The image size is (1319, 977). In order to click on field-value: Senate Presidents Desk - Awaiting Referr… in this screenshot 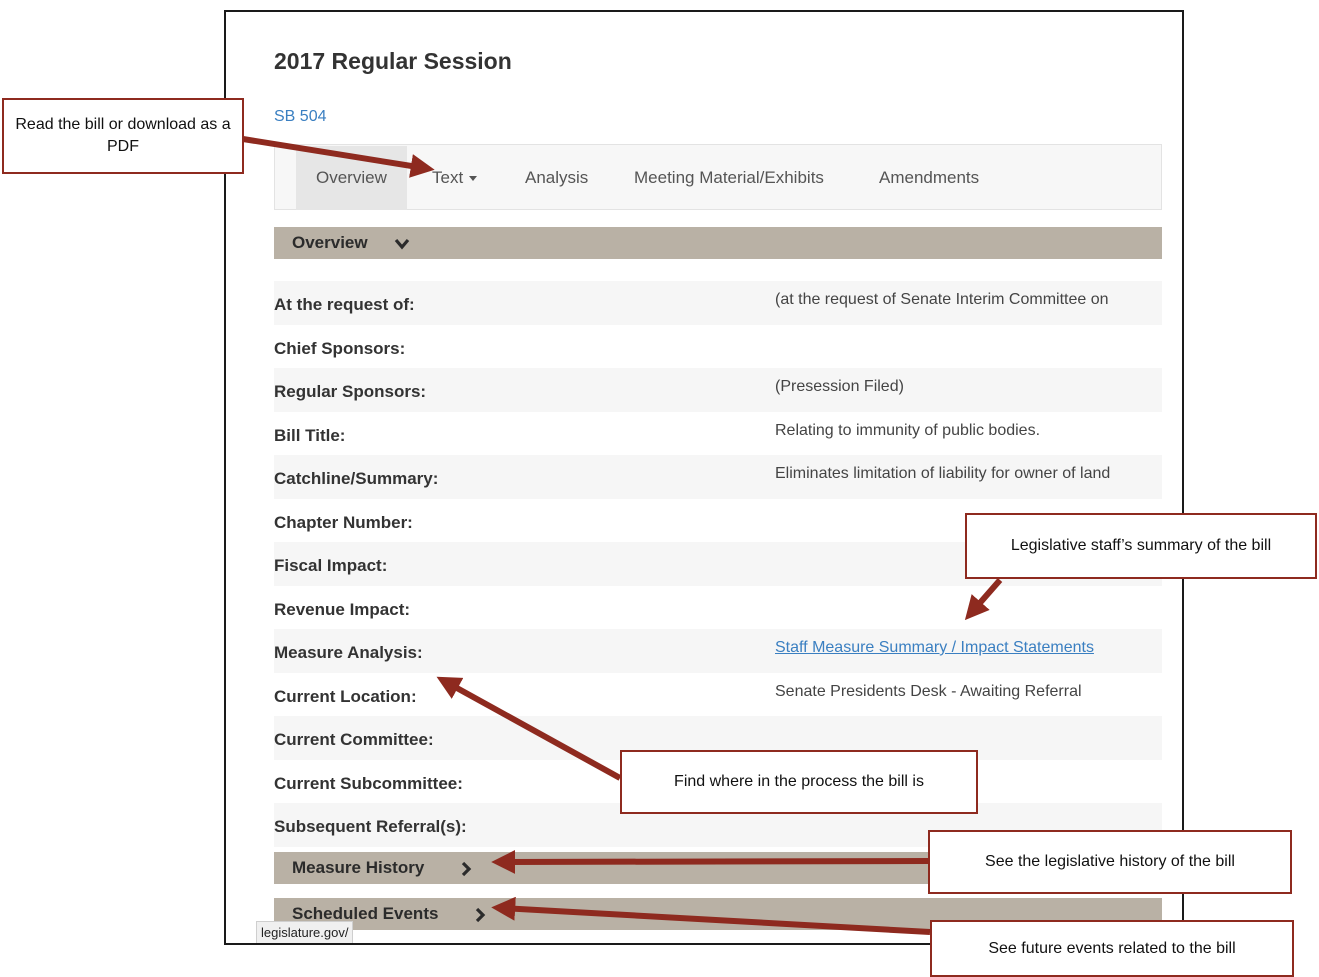, I will do `click(928, 691)`.